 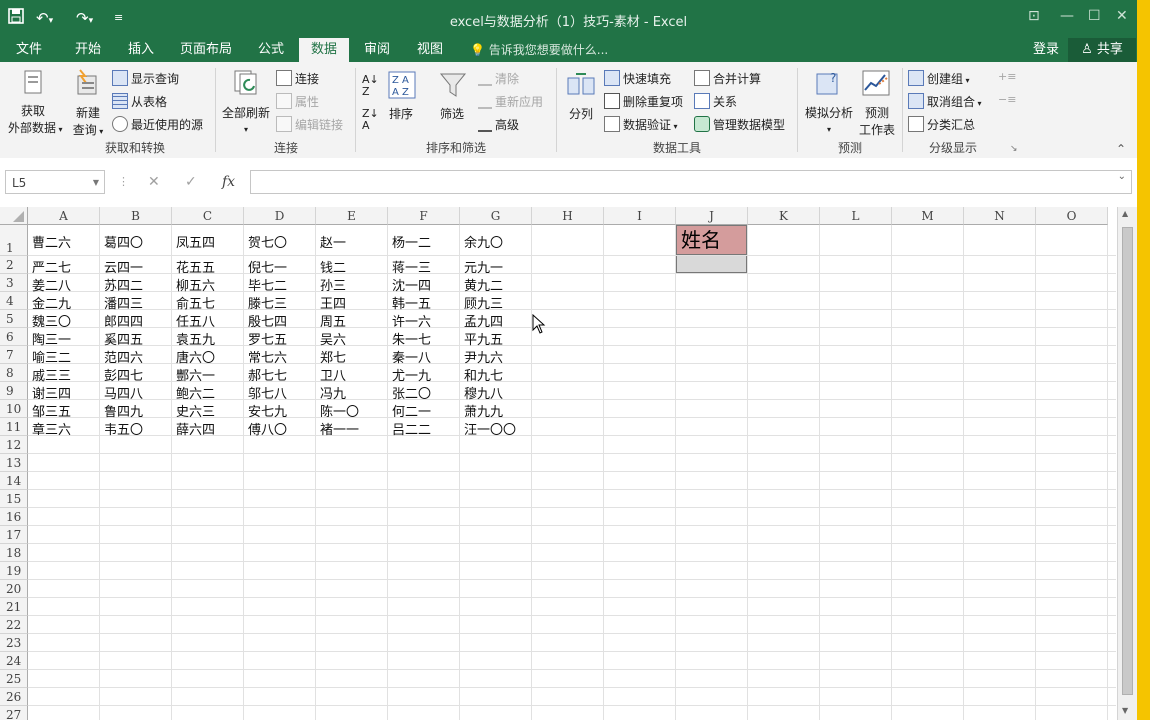 I want to click on cell: 沈一四, so click(x=411, y=284).